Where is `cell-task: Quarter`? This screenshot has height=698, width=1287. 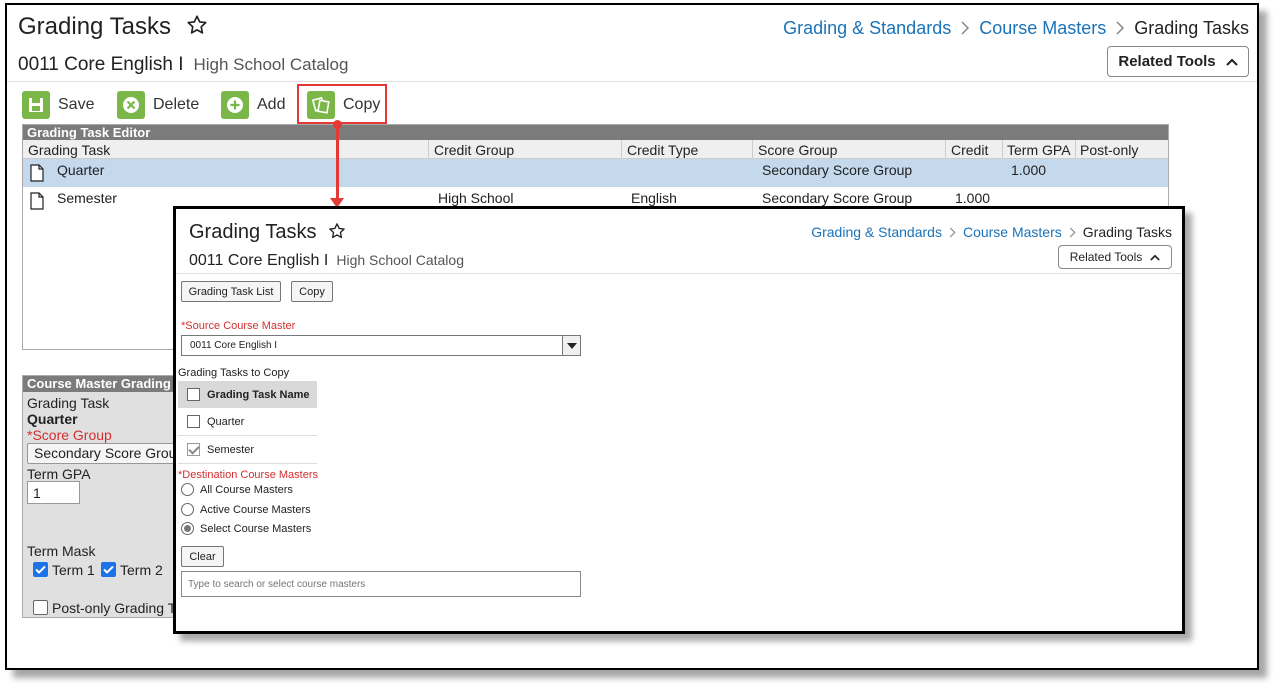 cell-task: Quarter is located at coordinates (81, 170).